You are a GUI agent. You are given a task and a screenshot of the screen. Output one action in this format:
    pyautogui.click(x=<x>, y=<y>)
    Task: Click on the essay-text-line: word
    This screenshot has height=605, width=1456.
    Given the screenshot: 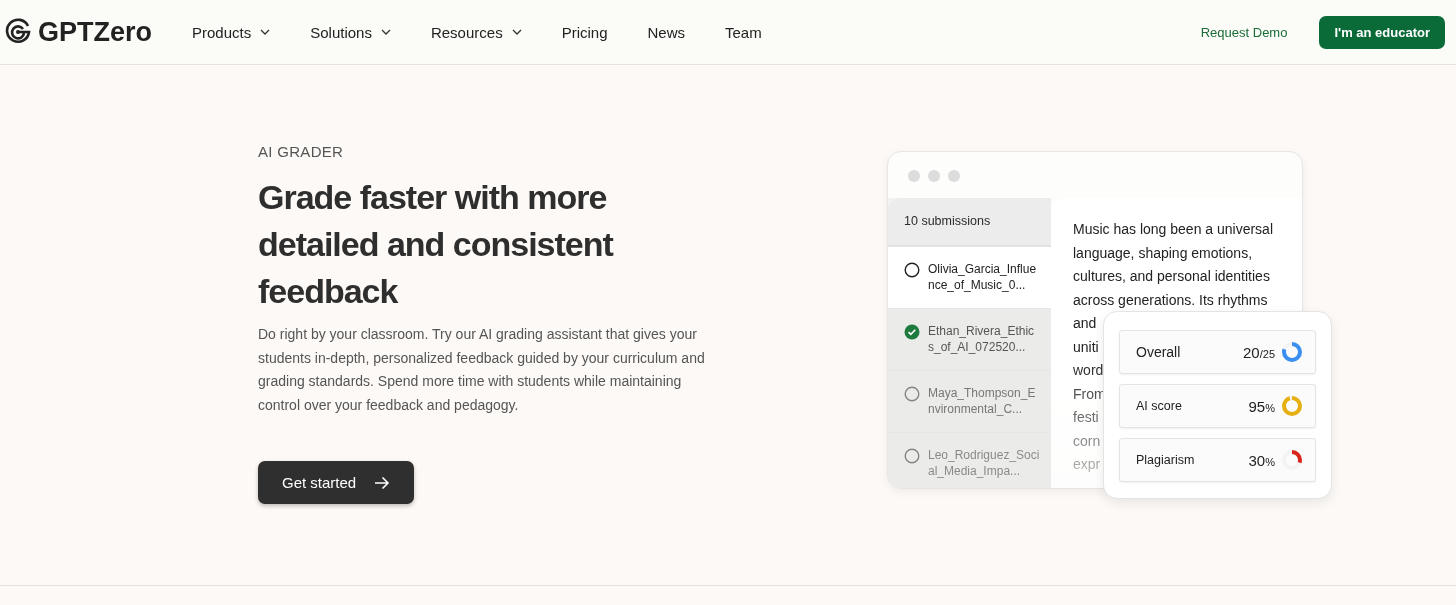 What is the action you would take?
    pyautogui.click(x=1088, y=370)
    